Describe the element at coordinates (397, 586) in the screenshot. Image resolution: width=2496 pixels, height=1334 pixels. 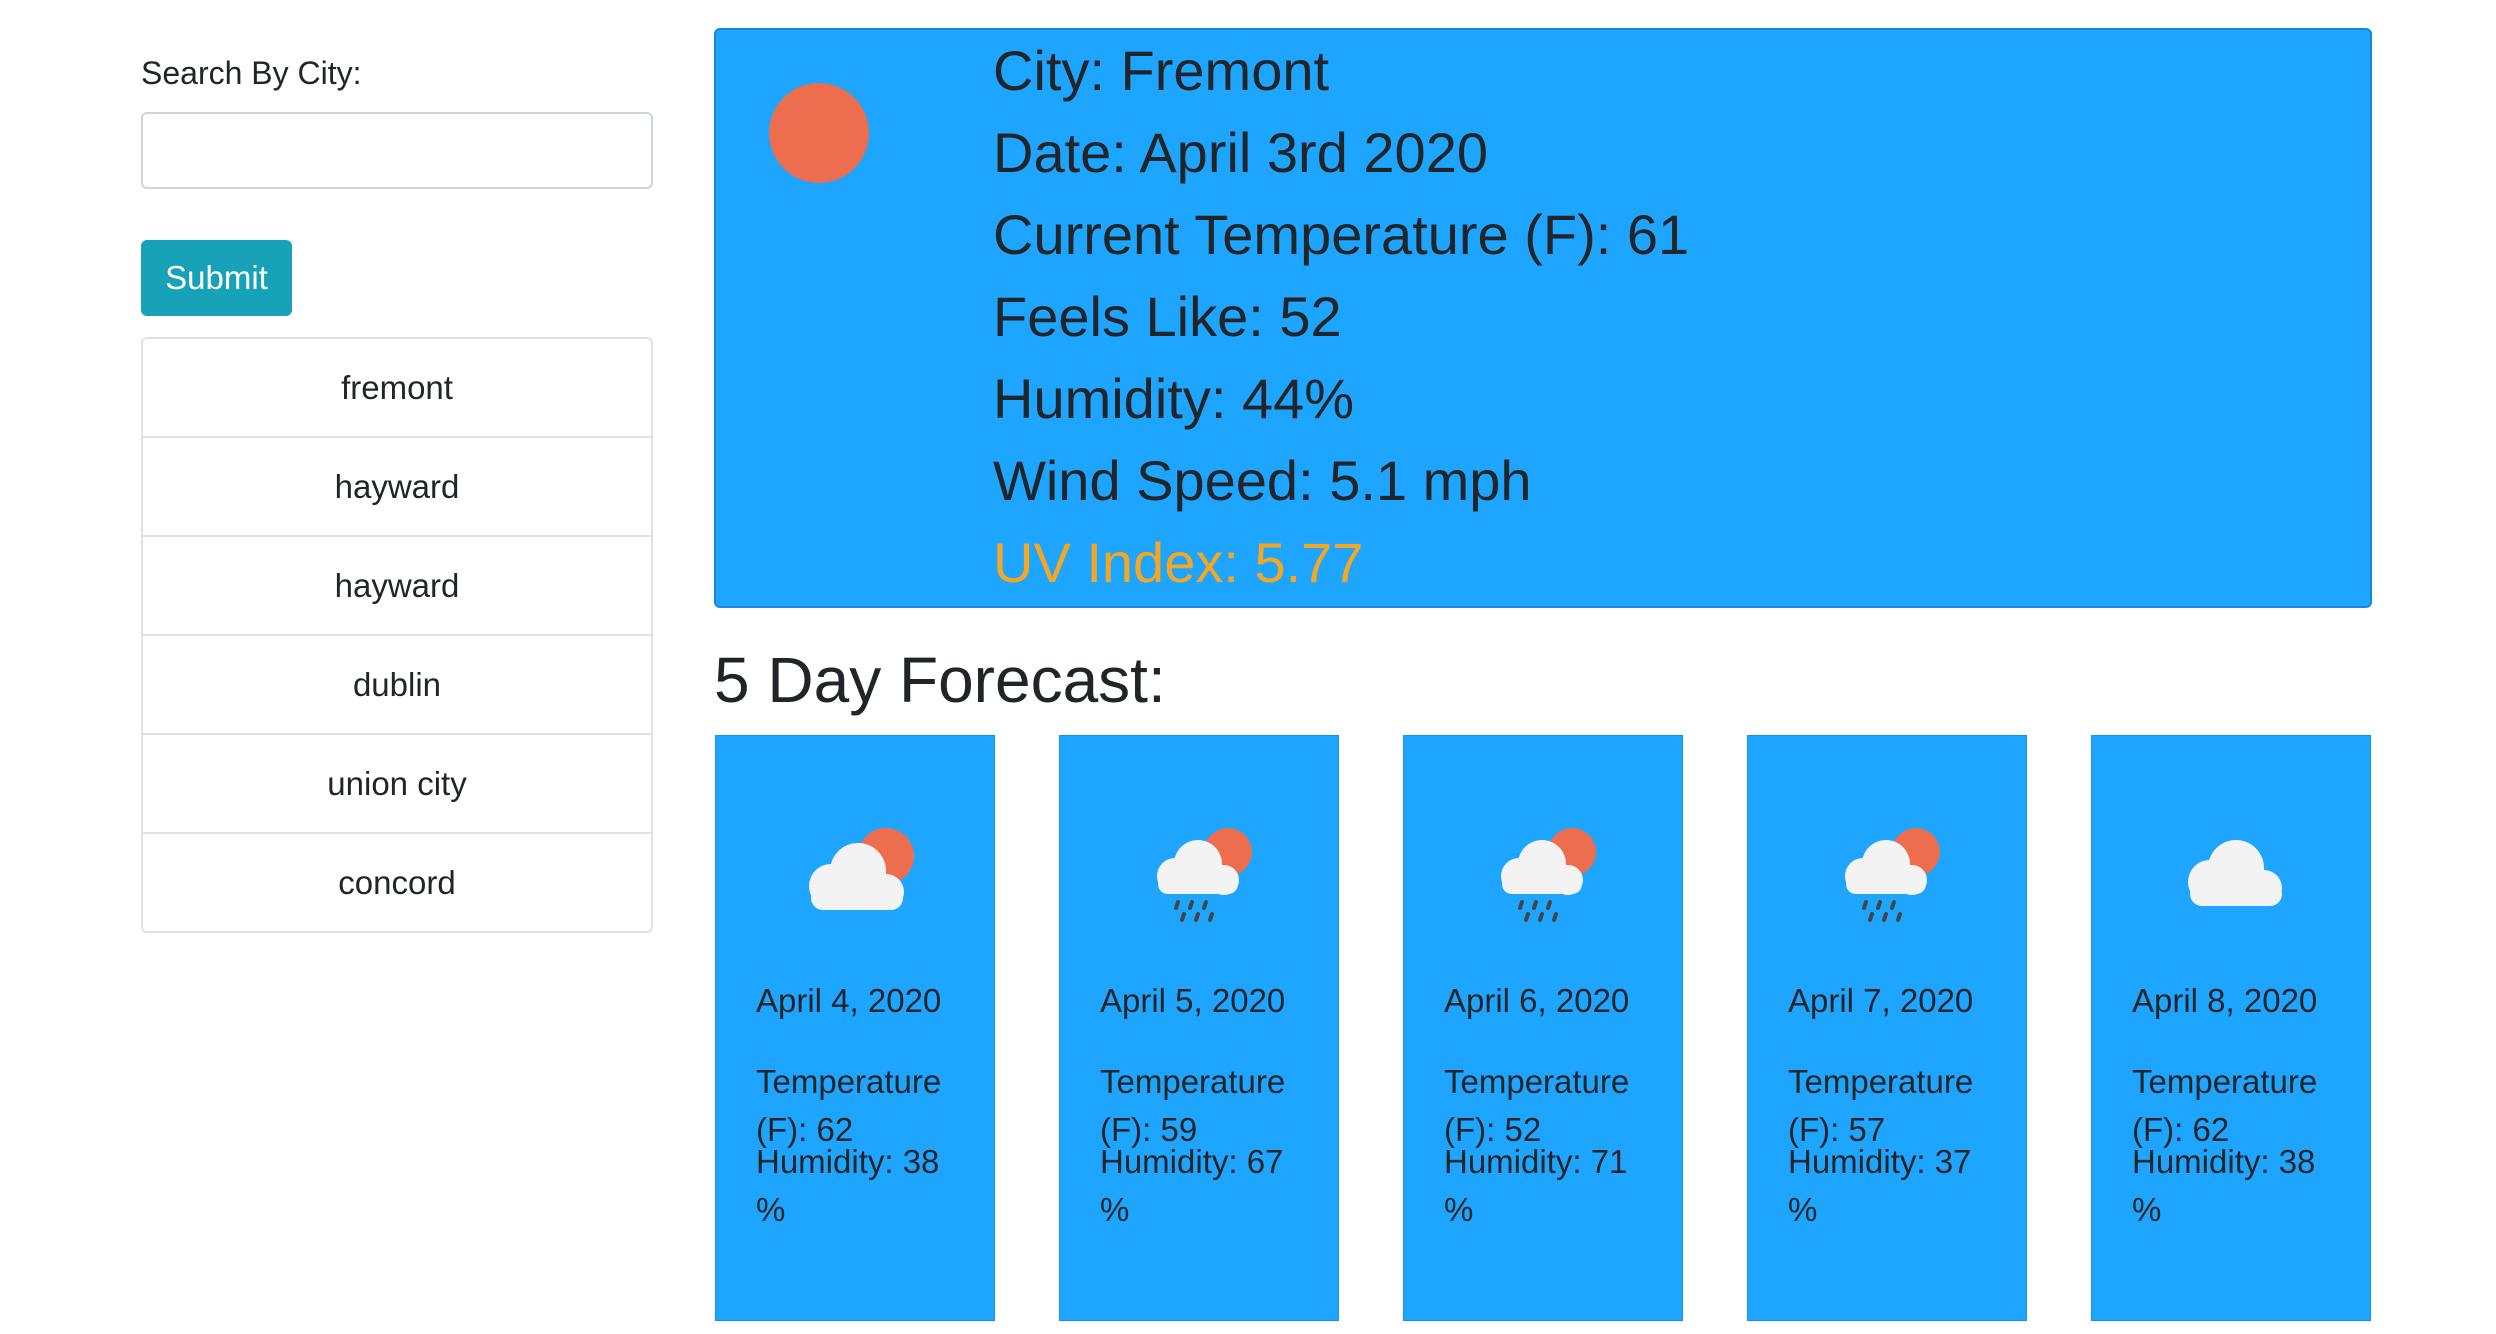
I see `history-item-hayward-2: hayward` at that location.